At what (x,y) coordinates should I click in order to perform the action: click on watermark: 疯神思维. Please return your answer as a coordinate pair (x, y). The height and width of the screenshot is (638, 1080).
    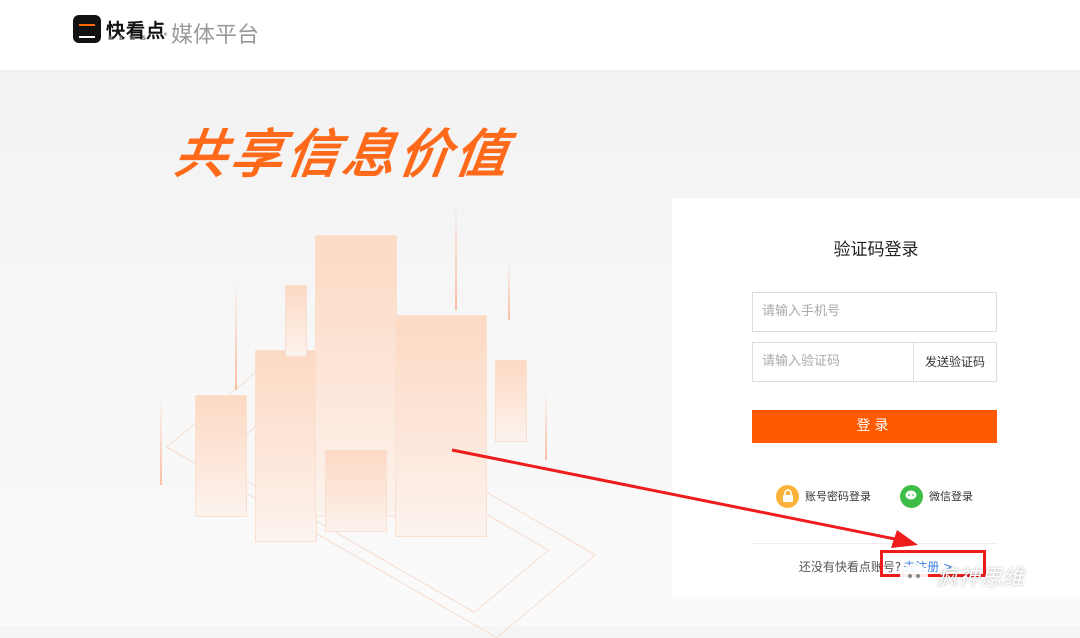
    Looking at the image, I should click on (962, 576).